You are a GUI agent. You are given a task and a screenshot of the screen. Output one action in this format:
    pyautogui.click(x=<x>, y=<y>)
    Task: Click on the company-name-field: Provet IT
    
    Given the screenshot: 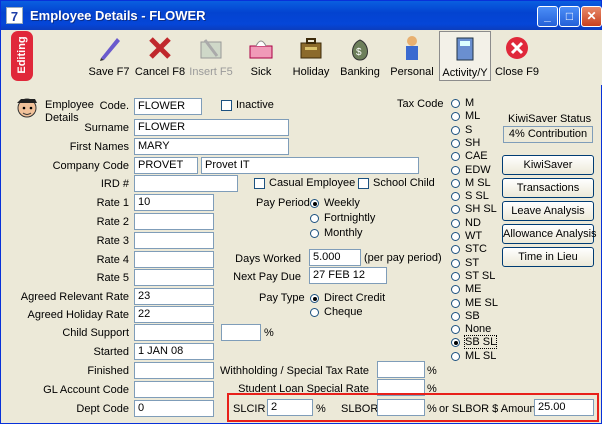 What is the action you would take?
    pyautogui.click(x=310, y=165)
    